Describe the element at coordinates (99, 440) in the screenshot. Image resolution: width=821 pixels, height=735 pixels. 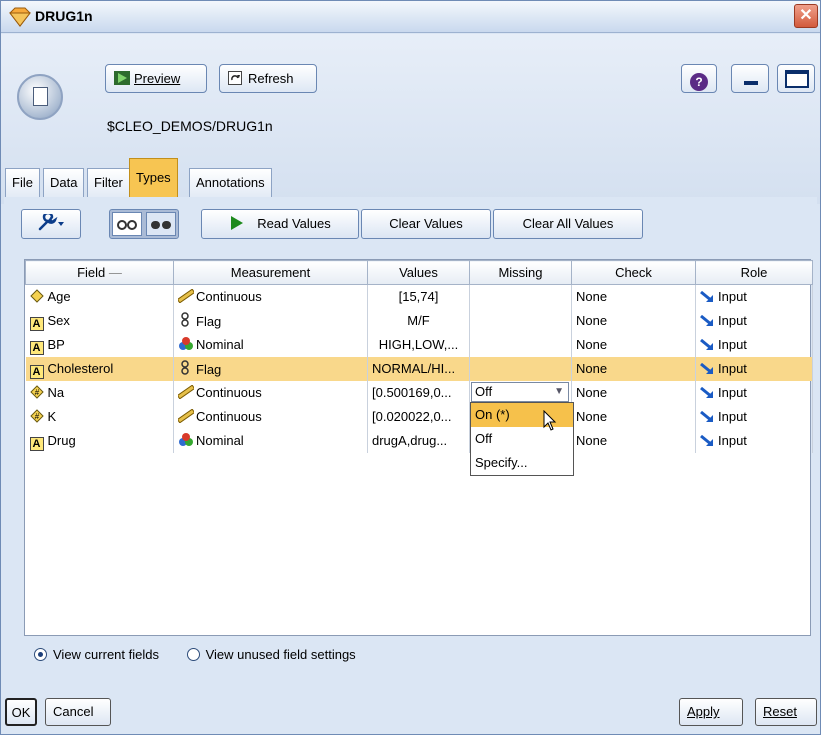
I see `field-cell: A Drug` at that location.